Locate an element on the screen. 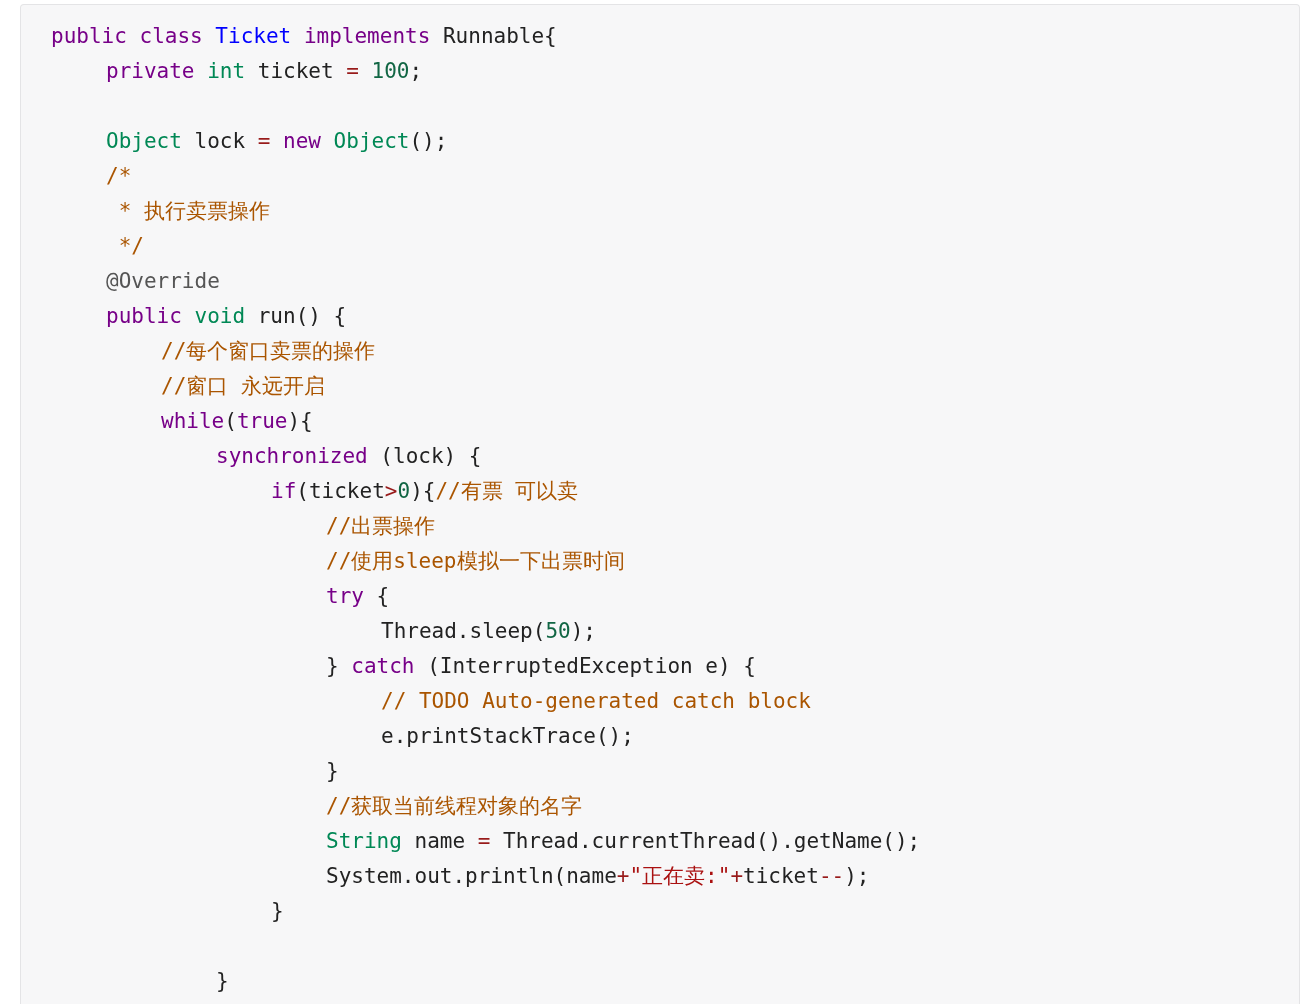  code-line: e.printStackTrace(); is located at coordinates (507, 736).